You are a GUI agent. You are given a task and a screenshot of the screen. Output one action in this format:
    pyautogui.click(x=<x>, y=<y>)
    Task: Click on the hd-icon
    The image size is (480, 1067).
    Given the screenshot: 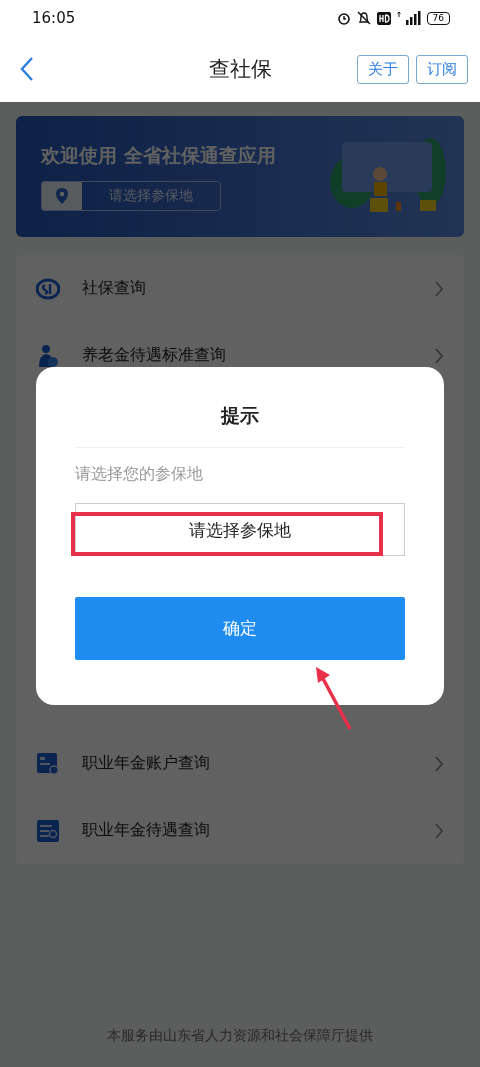 What is the action you would take?
    pyautogui.click(x=383, y=18)
    